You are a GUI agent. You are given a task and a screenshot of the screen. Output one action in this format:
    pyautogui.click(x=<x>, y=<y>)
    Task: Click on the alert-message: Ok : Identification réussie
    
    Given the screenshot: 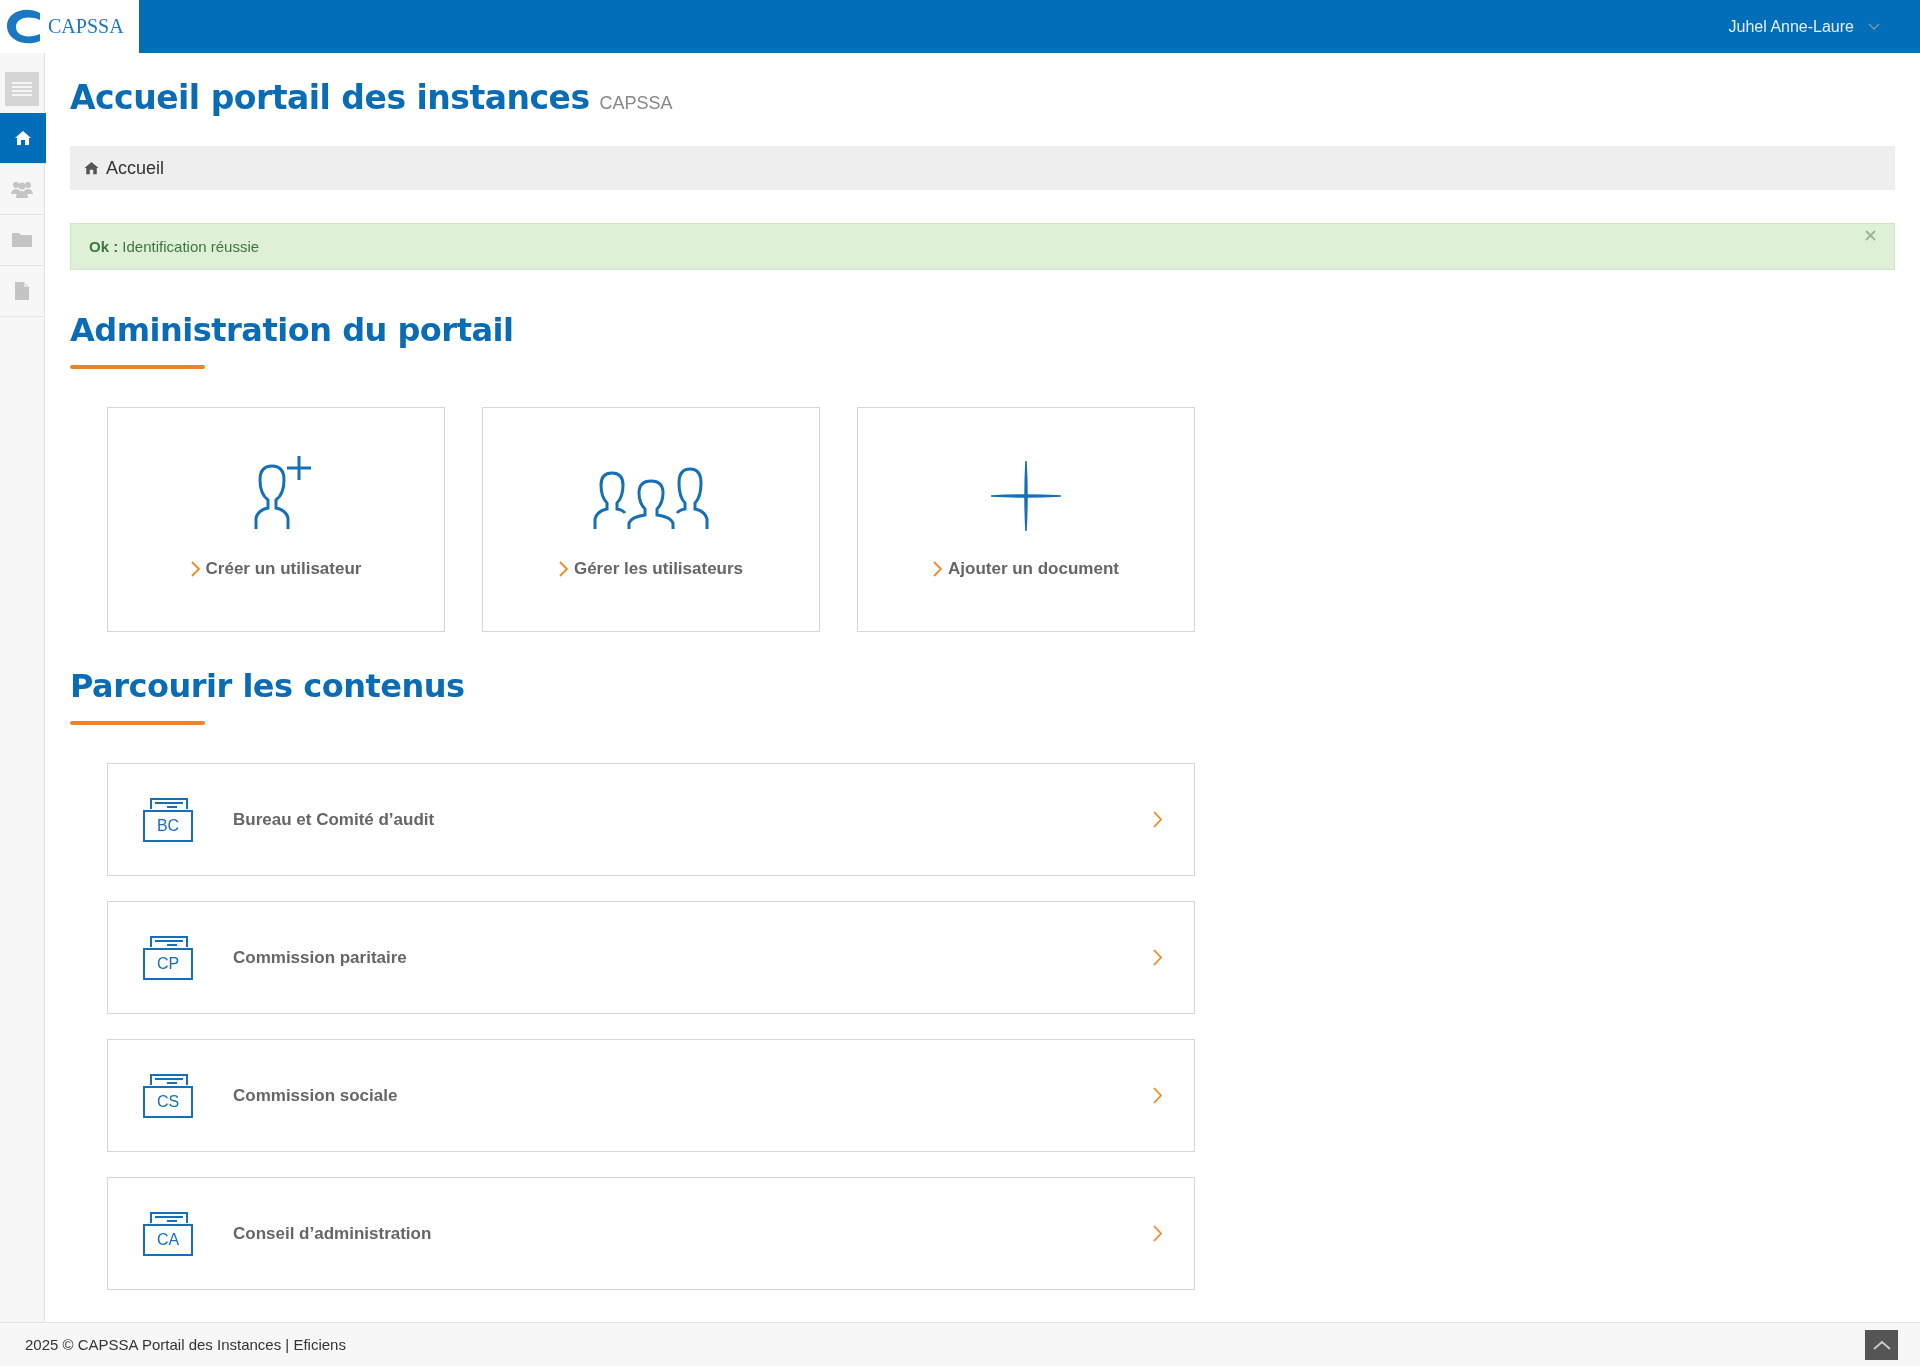 What is the action you would take?
    pyautogui.click(x=174, y=246)
    